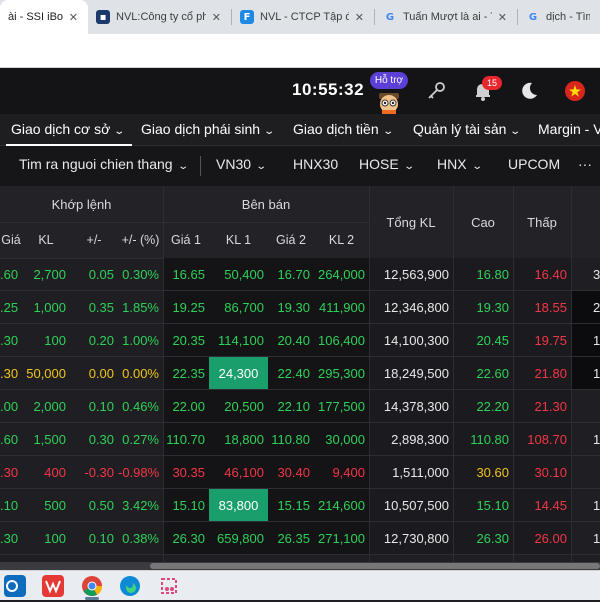  I want to click on horizontal-scrollbar, so click(300, 566).